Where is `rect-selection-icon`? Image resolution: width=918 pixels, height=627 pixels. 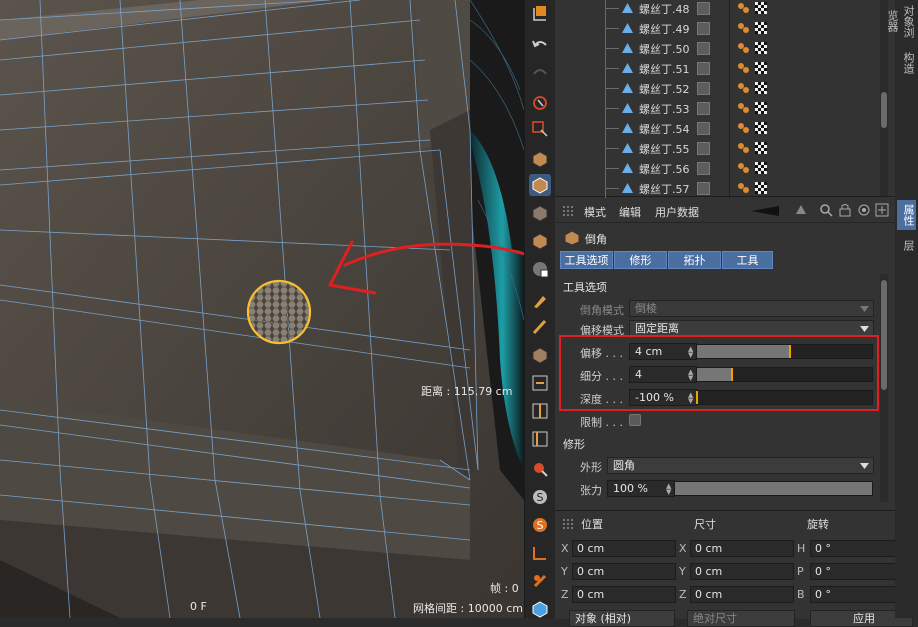
rect-selection-icon is located at coordinates (540, 129).